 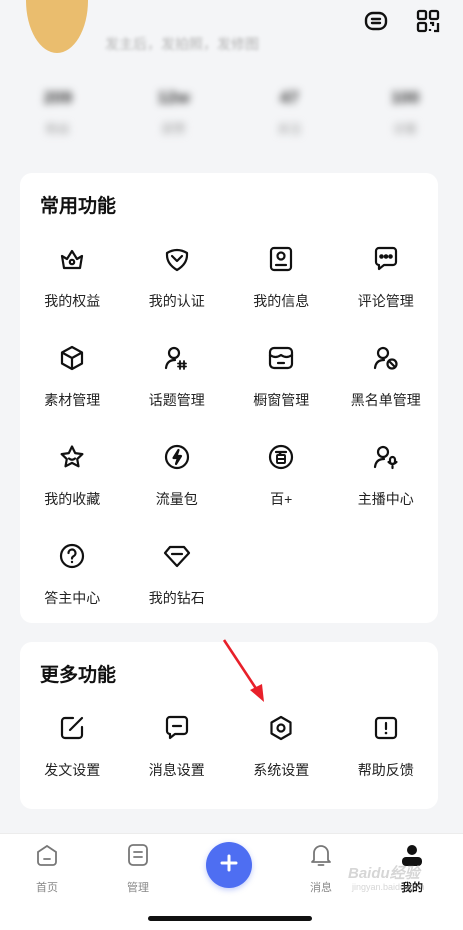 I want to click on function-label: 消息设置, so click(x=176, y=770).